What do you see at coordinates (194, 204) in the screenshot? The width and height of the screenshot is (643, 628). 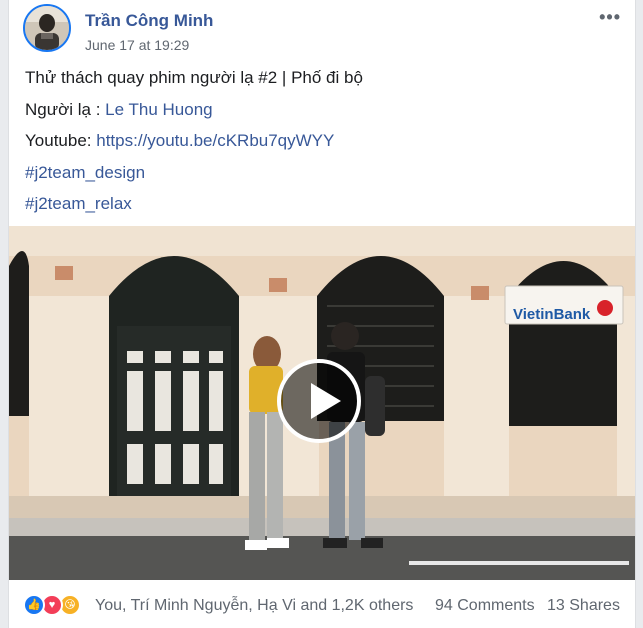 I see `hashtag-relax-line: #j2team_relax` at bounding box center [194, 204].